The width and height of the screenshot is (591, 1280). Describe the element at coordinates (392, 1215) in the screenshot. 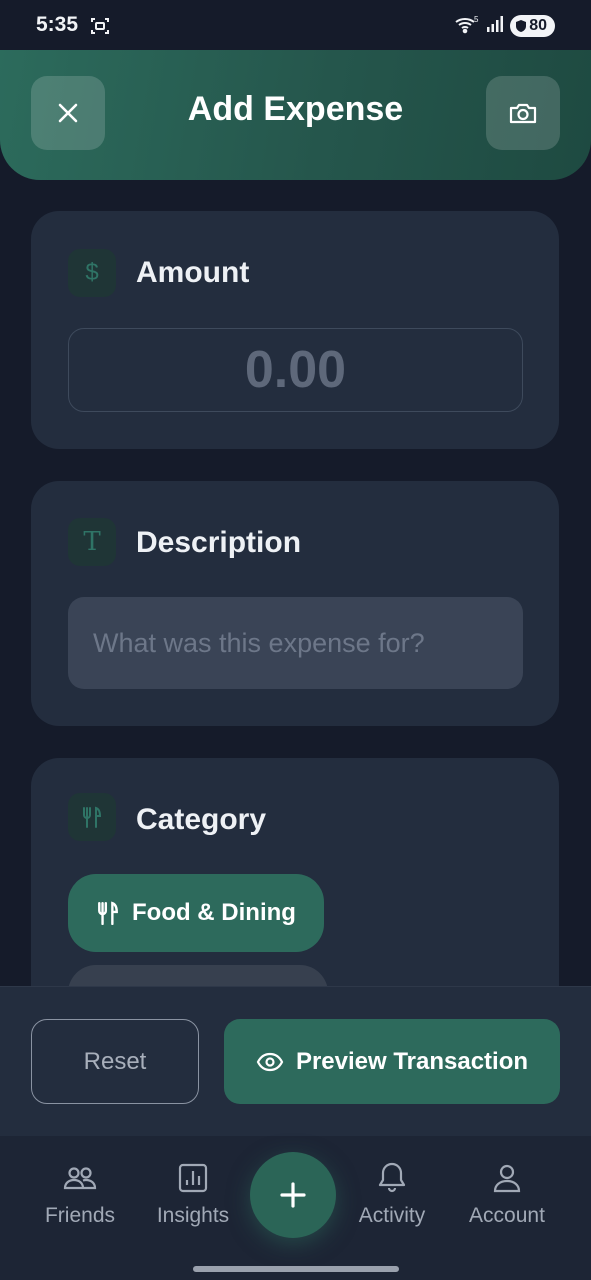

I see `nav-label: Activity` at that location.